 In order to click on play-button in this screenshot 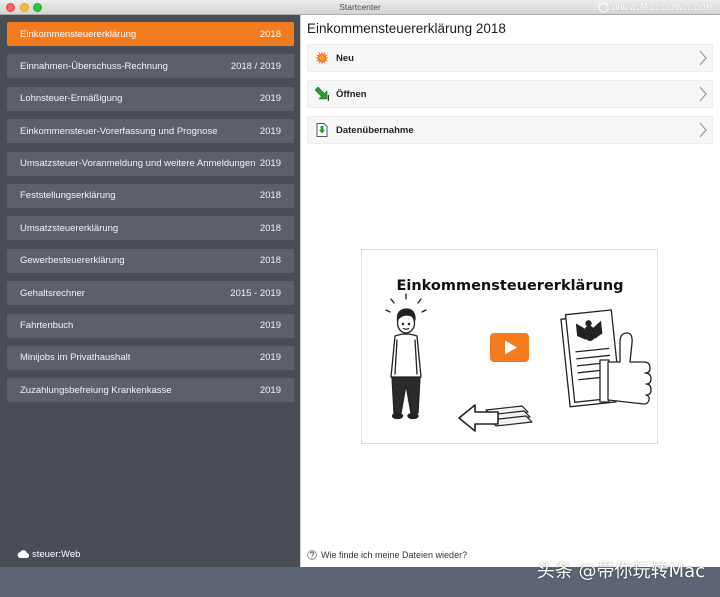, I will do `click(509, 347)`.